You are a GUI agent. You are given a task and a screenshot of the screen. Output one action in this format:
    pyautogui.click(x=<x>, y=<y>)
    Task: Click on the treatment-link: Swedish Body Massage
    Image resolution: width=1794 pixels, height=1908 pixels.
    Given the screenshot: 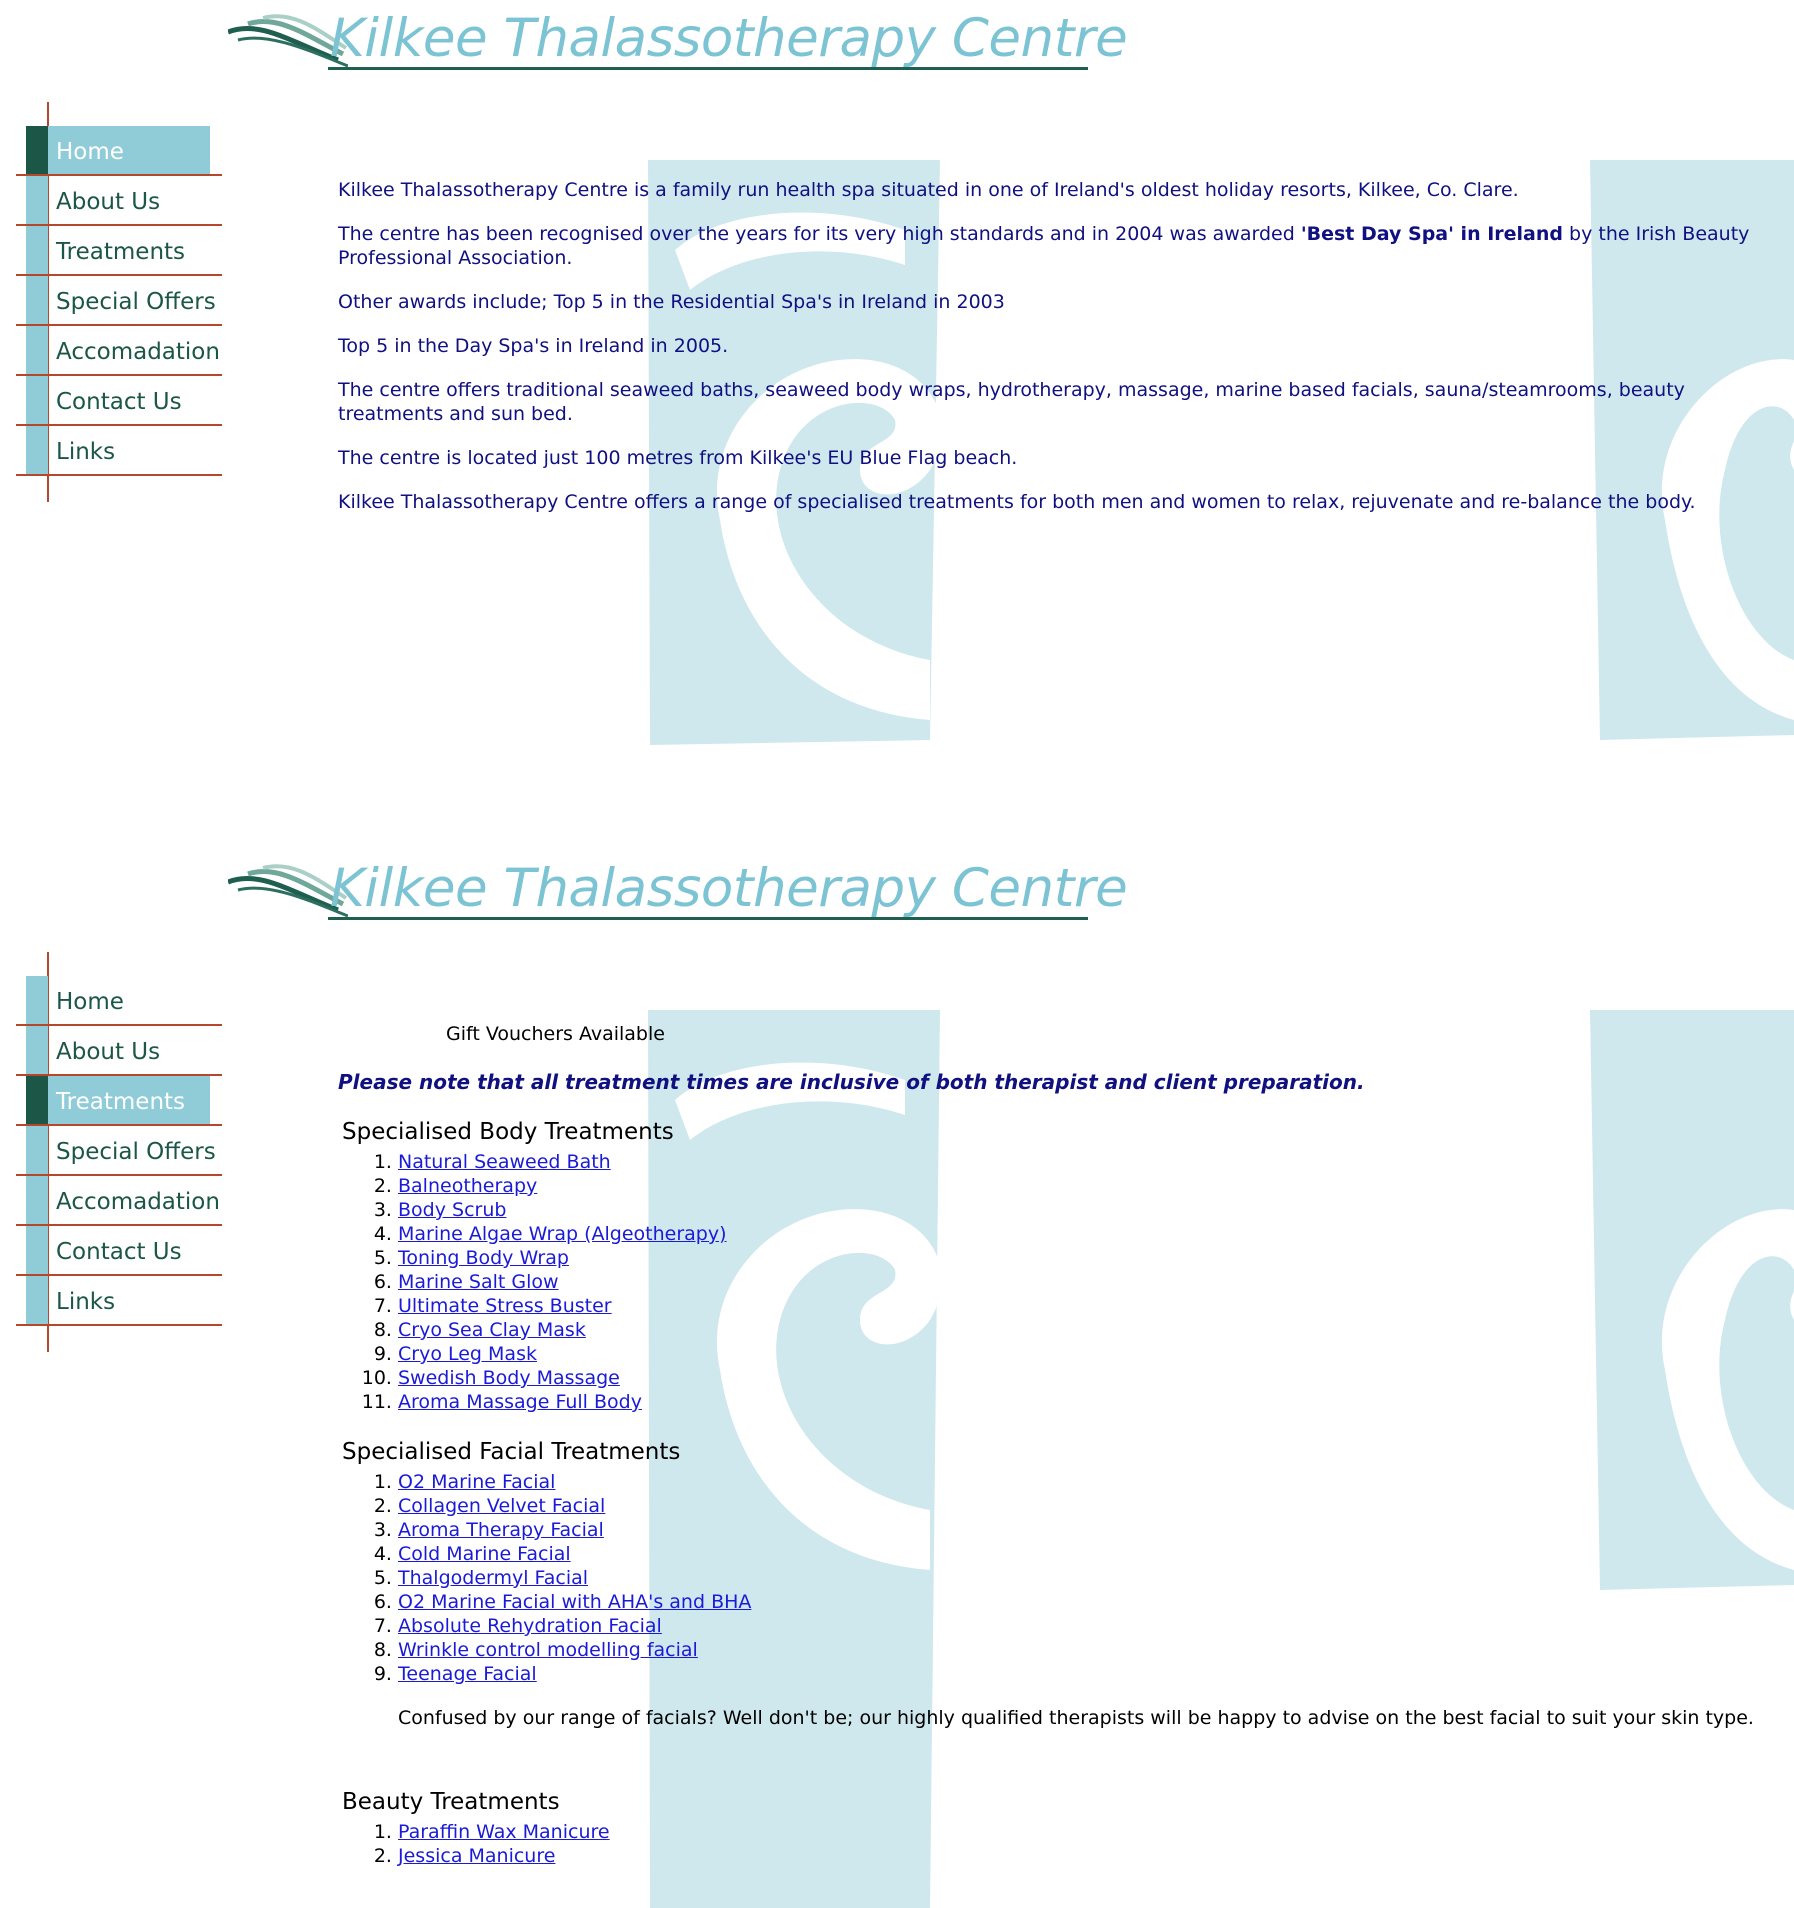 What is the action you would take?
    pyautogui.click(x=509, y=1378)
    